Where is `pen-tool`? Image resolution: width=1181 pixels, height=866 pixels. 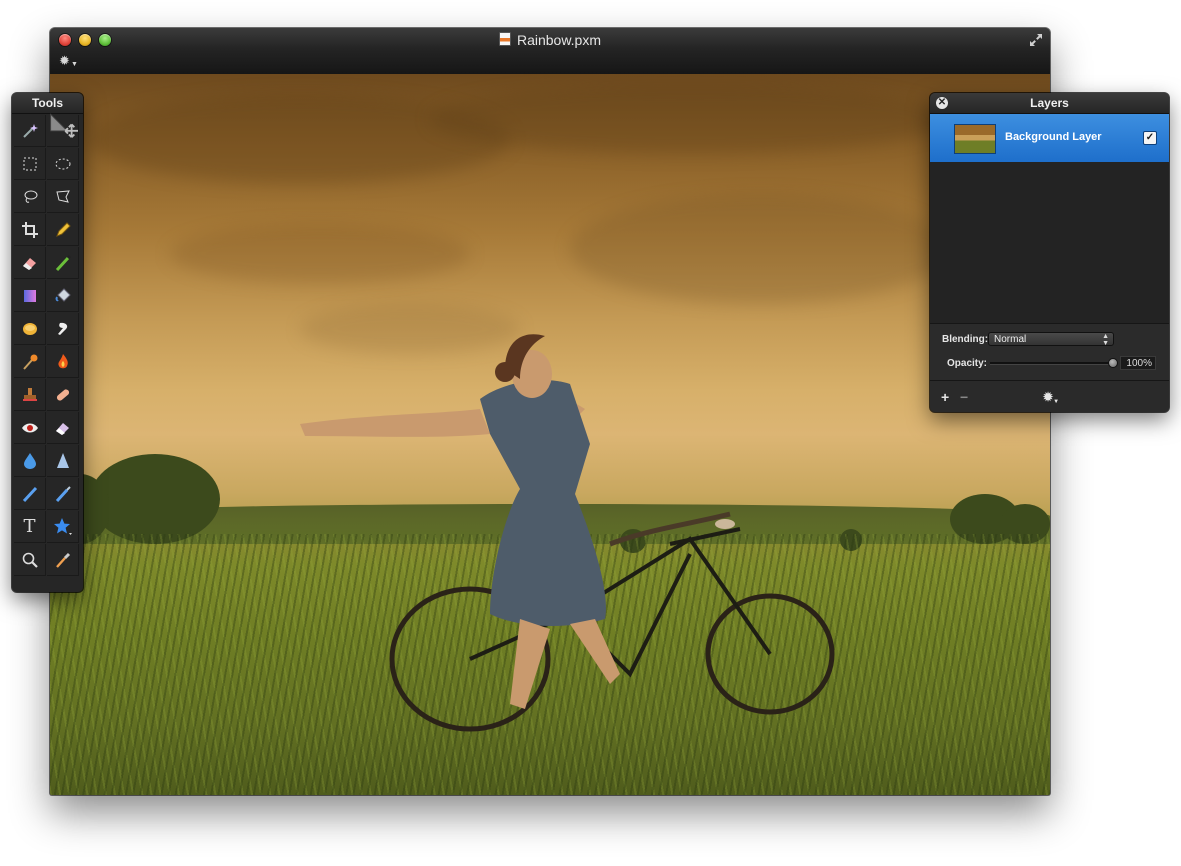
pen-tool is located at coordinates (30, 494).